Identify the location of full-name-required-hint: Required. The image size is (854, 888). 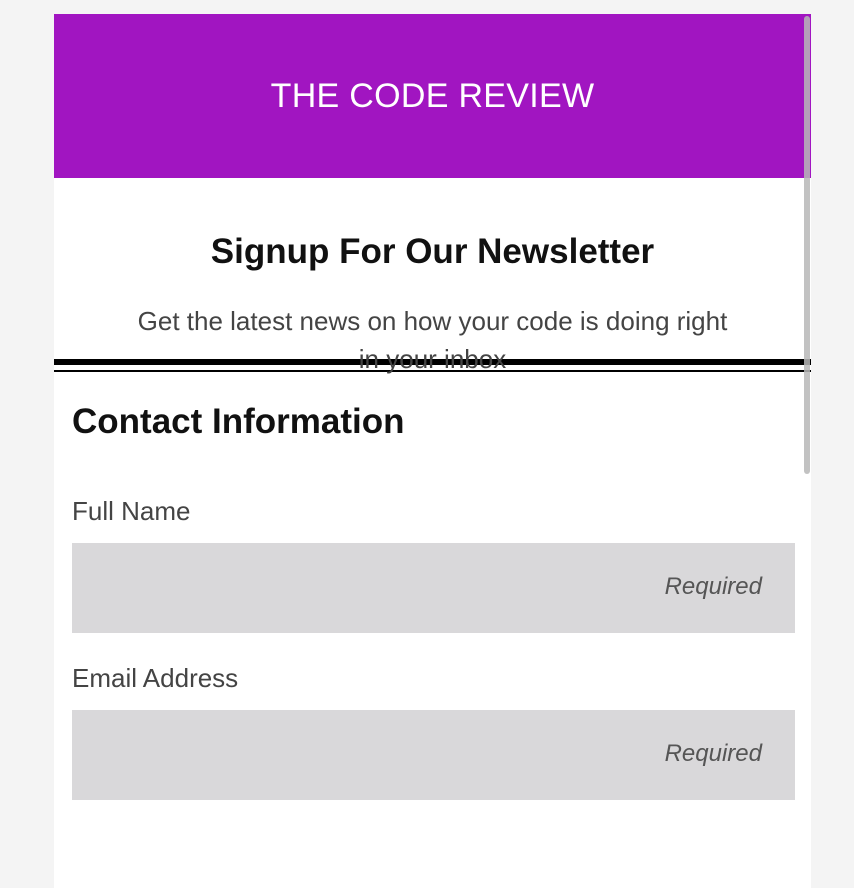
(713, 586).